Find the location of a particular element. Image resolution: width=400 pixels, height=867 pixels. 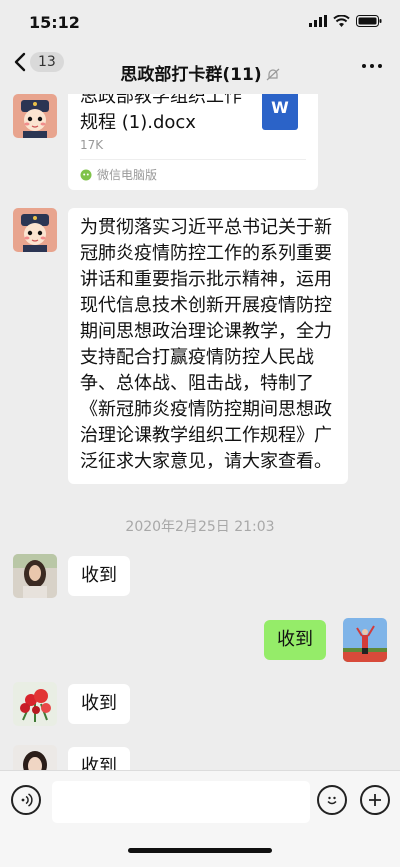

voice-icon is located at coordinates (27, 800).